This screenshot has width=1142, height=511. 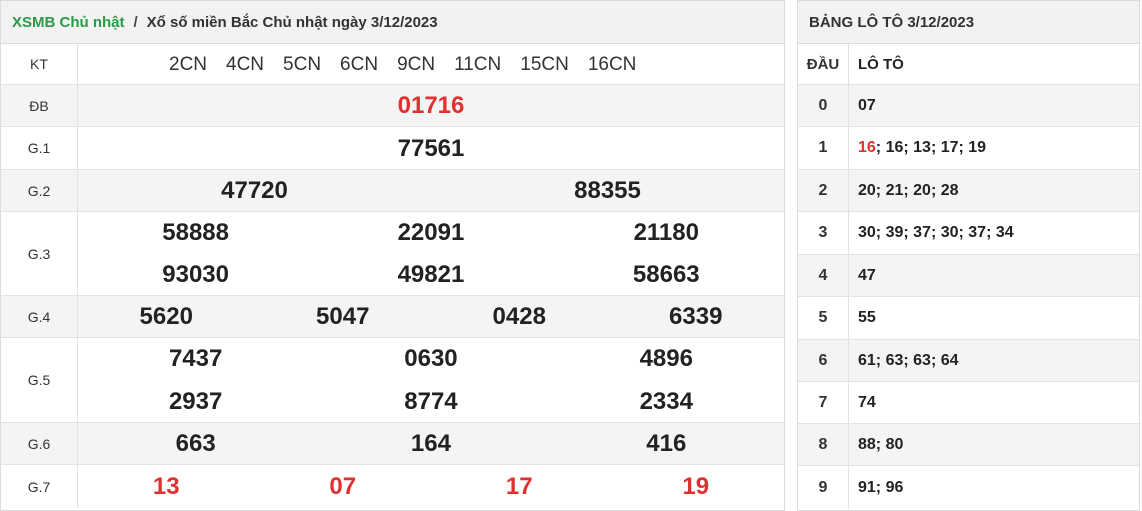 I want to click on loto-row: 4 47, so click(x=968, y=276).